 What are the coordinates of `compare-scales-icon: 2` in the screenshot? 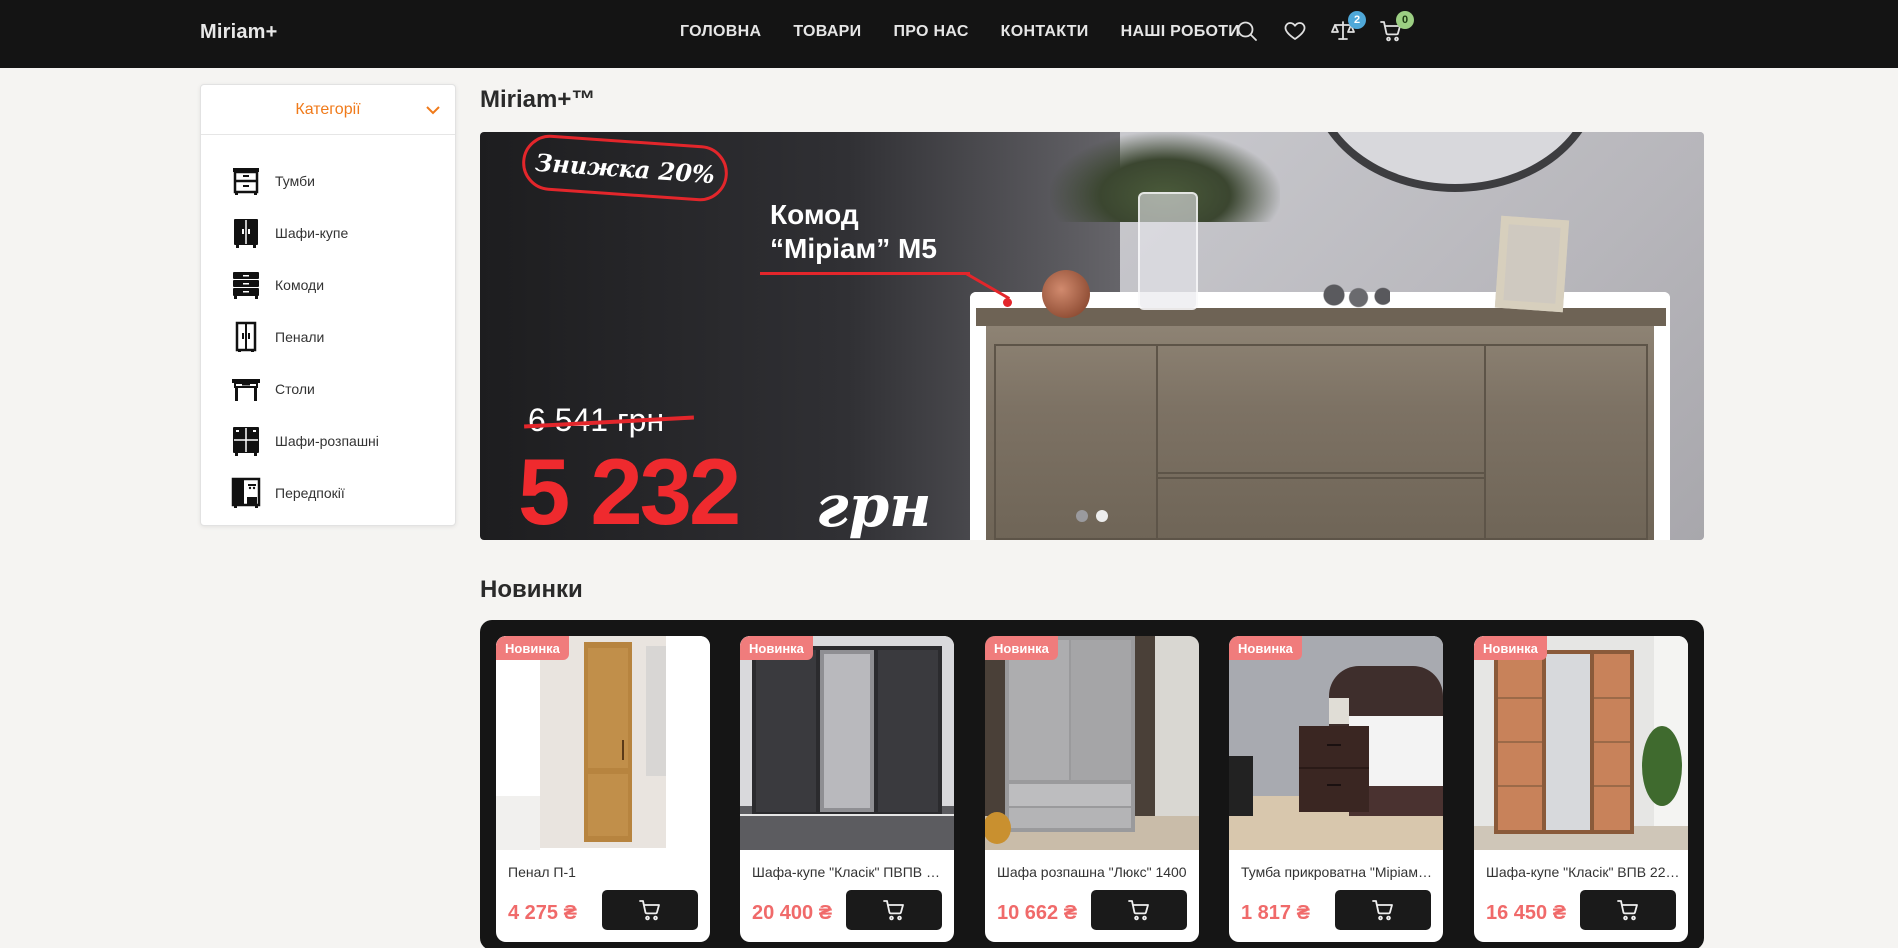 It's located at (1348, 27).